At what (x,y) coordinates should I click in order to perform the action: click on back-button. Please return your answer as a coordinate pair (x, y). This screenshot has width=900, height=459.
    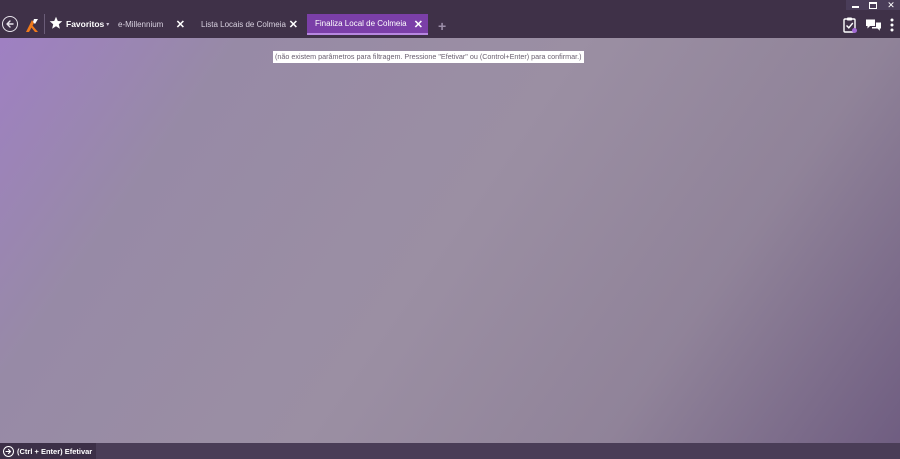
    Looking at the image, I should click on (10, 24).